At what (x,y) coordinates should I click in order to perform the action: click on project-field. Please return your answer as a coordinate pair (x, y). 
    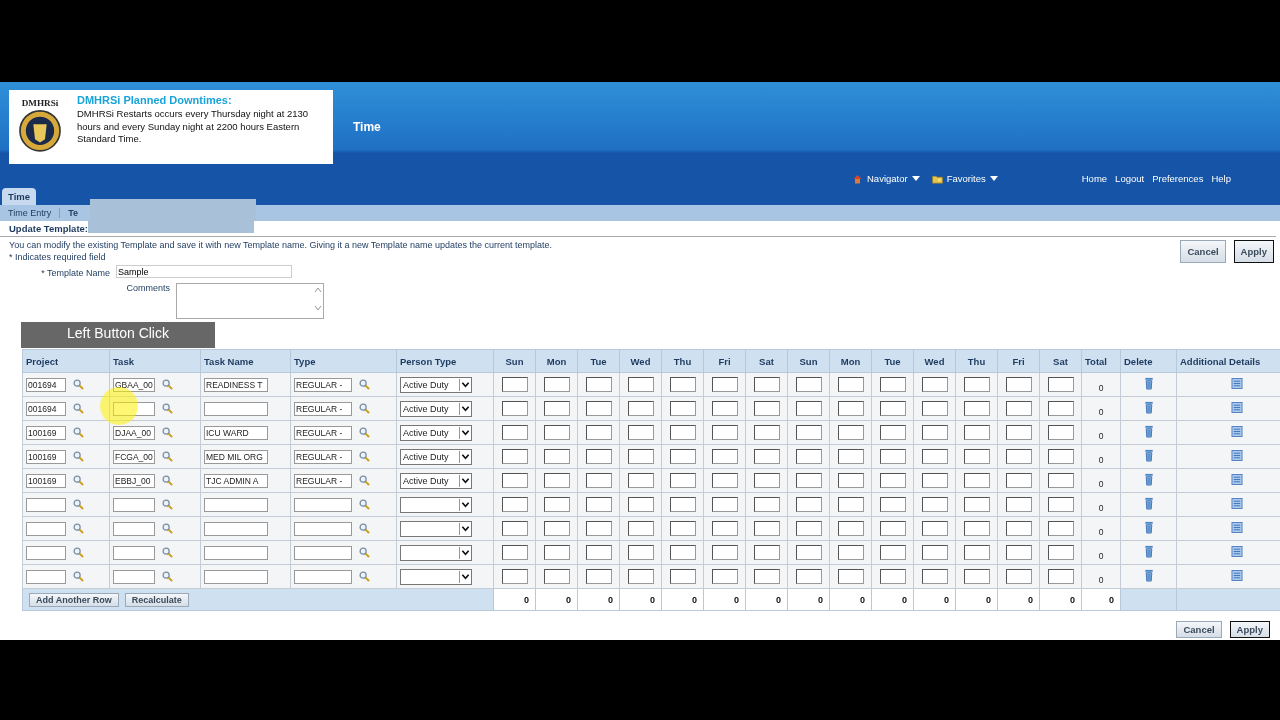
    Looking at the image, I should click on (46, 552).